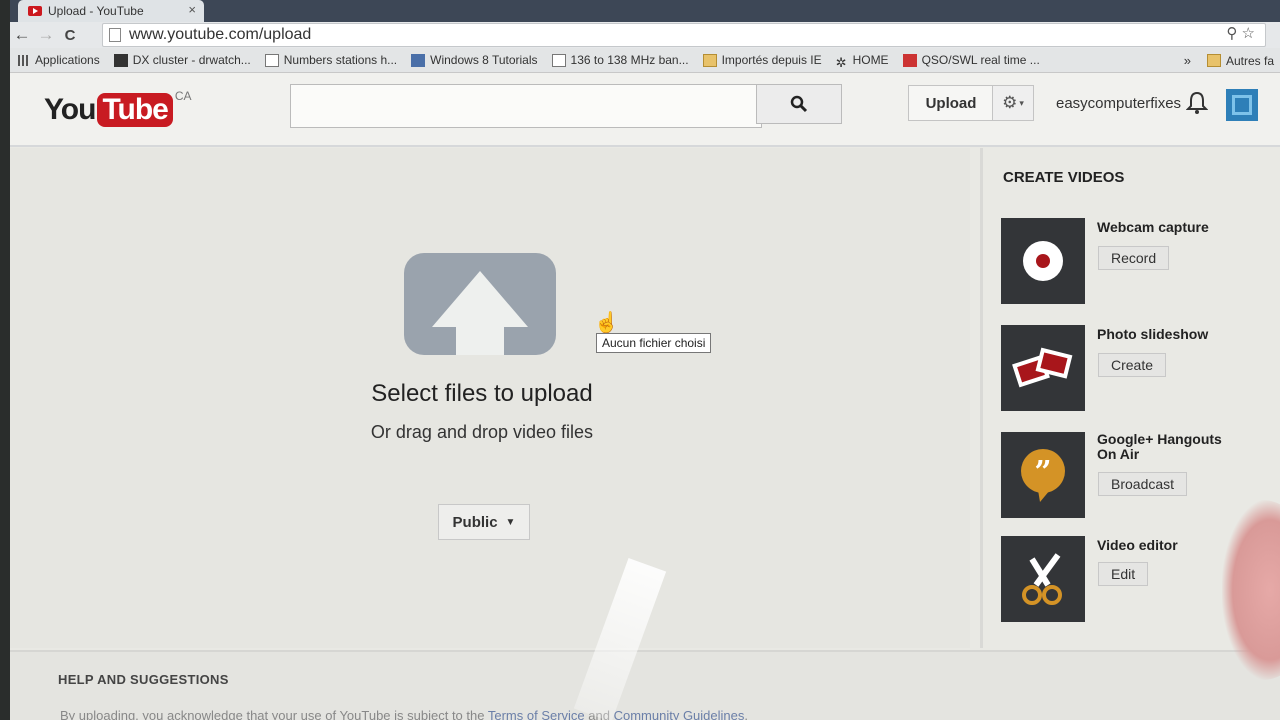 The width and height of the screenshot is (1280, 720). What do you see at coordinates (510, 522) in the screenshot?
I see `caret-down-icon: ▼` at bounding box center [510, 522].